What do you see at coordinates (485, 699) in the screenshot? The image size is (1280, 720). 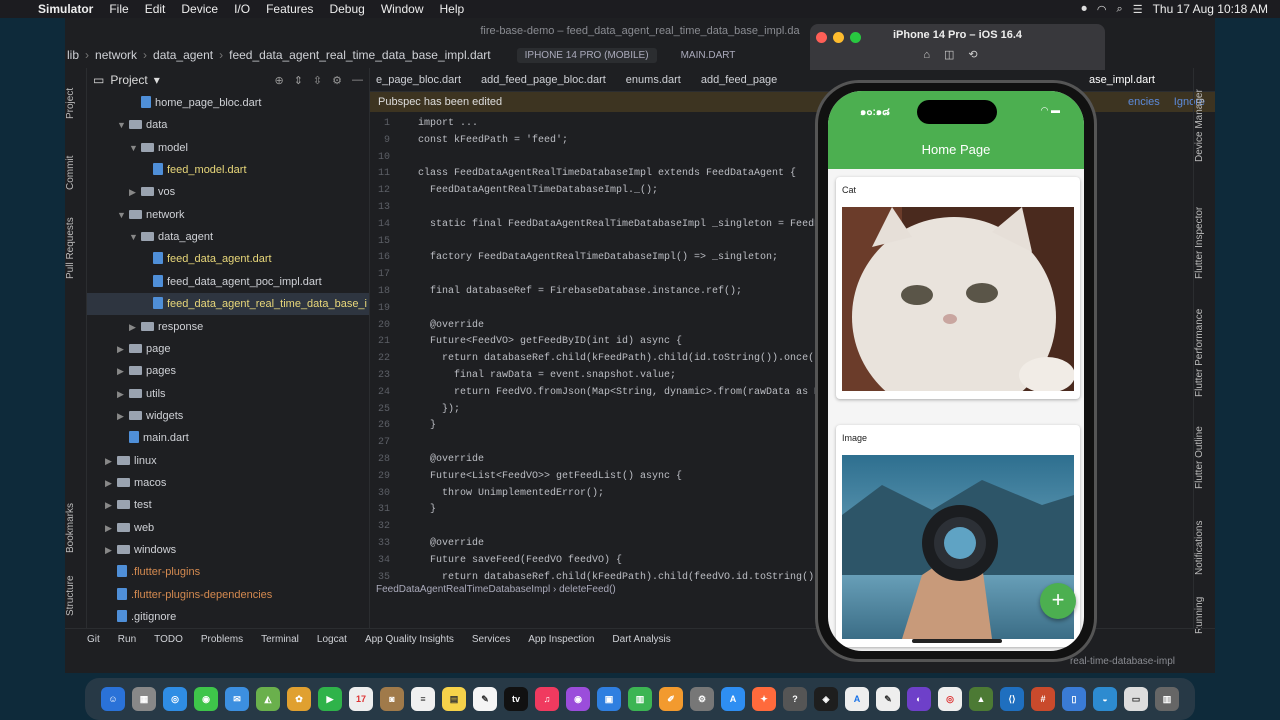 I see `freeform-icon: ✎` at bounding box center [485, 699].